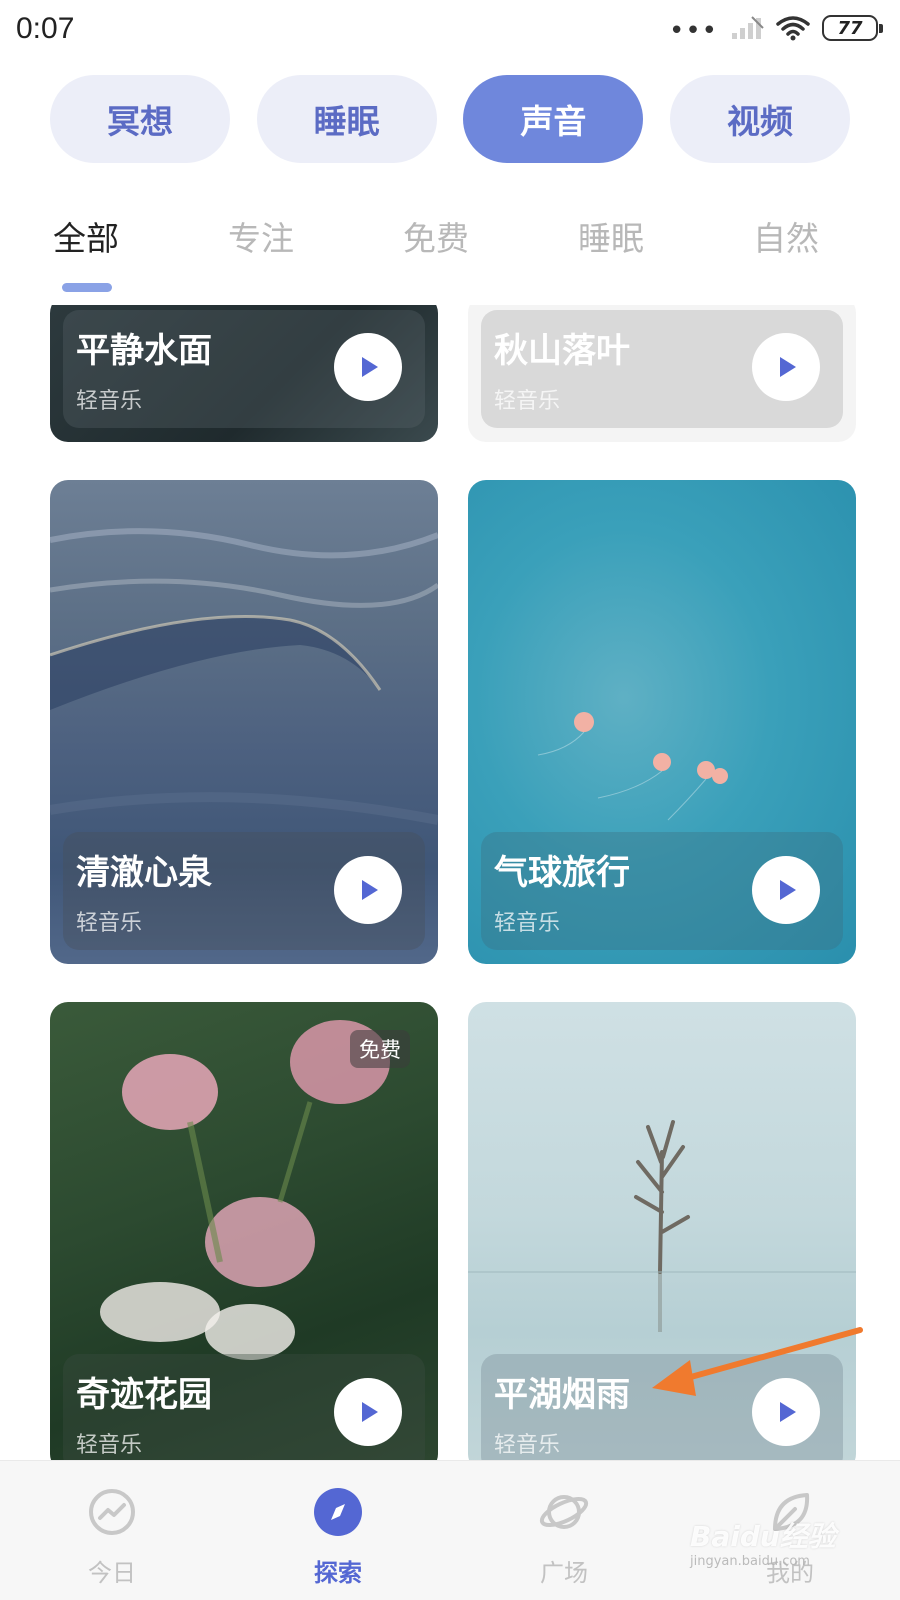  Describe the element at coordinates (244, 722) in the screenshot. I see `card-clear-spring: 清澈心泉 轻音乐` at that location.